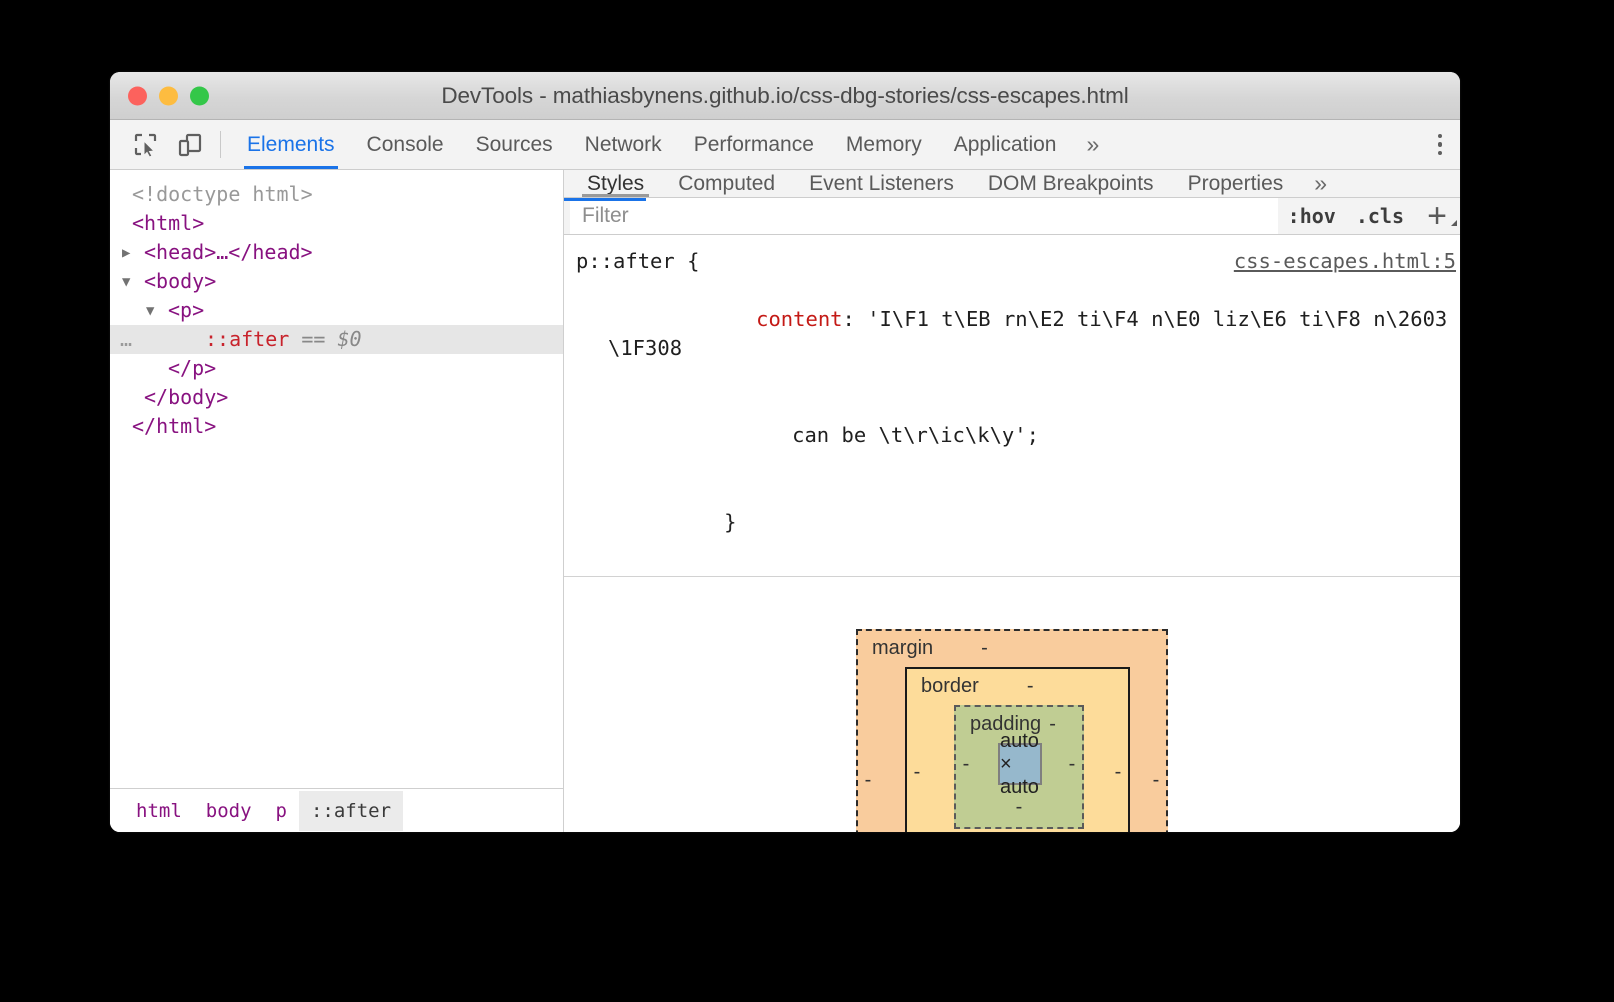 This screenshot has height=1002, width=1614. Describe the element at coordinates (336, 194) in the screenshot. I see `dom-row-doctype: <!doctype html>` at that location.